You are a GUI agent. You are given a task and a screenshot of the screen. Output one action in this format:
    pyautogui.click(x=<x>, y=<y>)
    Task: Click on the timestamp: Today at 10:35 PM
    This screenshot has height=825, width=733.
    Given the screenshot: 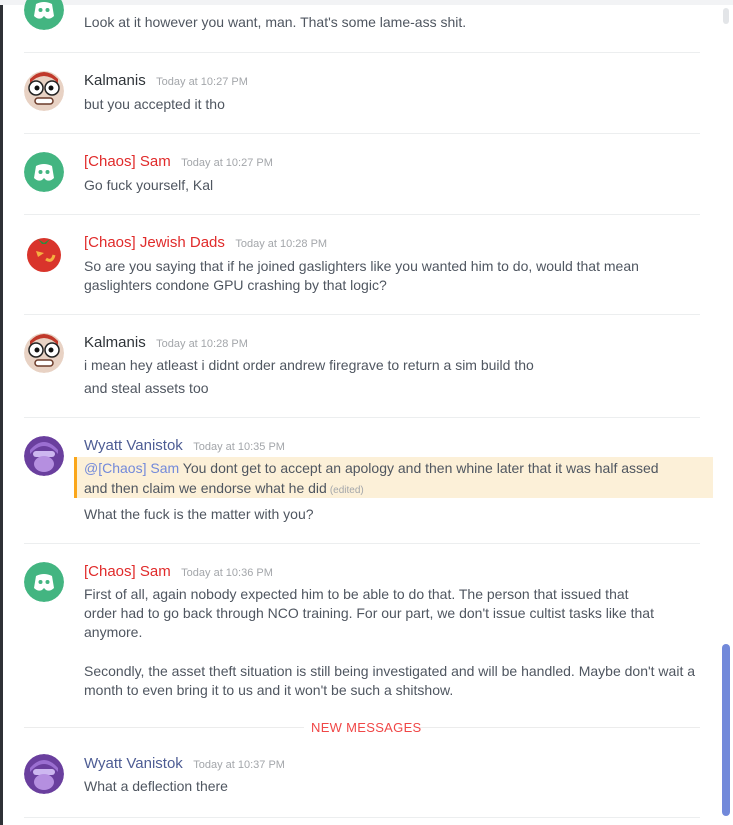 What is the action you would take?
    pyautogui.click(x=239, y=447)
    